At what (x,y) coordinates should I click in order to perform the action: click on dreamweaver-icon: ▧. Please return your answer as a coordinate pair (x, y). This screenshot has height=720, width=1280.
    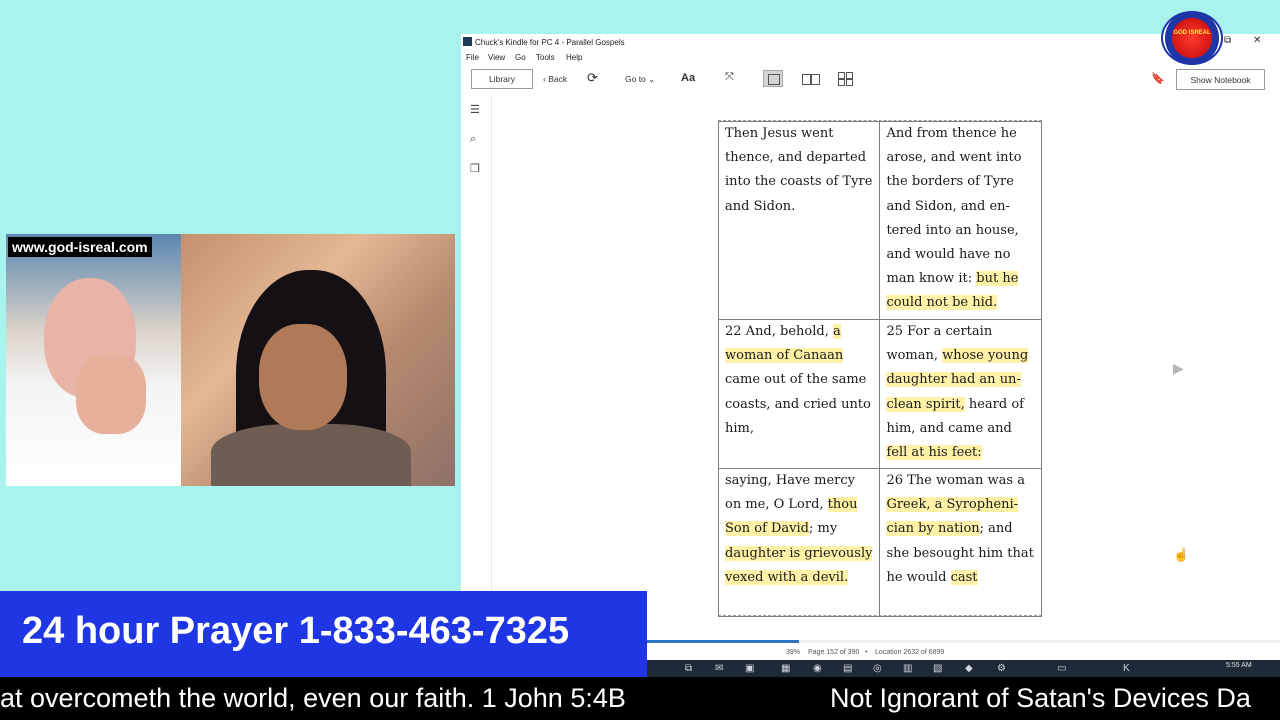
    Looking at the image, I should click on (937, 668).